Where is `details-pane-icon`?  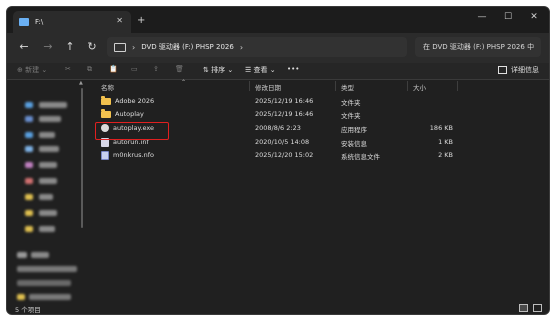 details-pane-icon is located at coordinates (502, 70).